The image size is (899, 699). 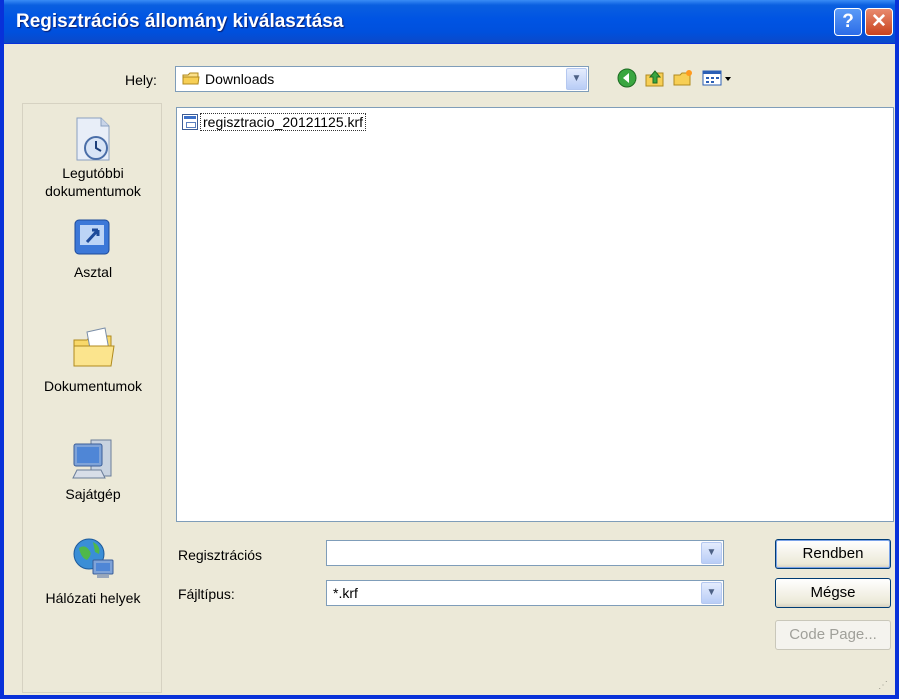 I want to click on list-item: regisztracio_20121125.krf, so click(x=274, y=122).